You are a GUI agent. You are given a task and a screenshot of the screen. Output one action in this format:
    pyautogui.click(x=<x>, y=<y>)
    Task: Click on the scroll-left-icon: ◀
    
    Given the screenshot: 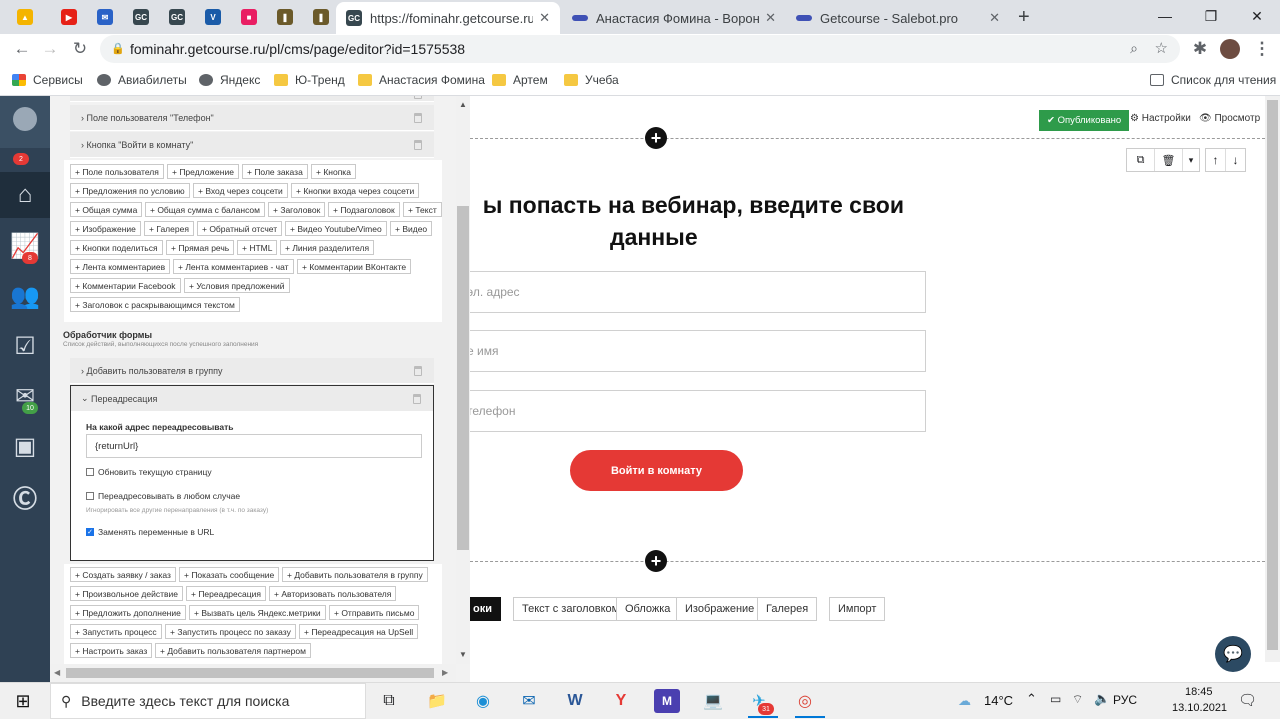 What is the action you would take?
    pyautogui.click(x=57, y=672)
    